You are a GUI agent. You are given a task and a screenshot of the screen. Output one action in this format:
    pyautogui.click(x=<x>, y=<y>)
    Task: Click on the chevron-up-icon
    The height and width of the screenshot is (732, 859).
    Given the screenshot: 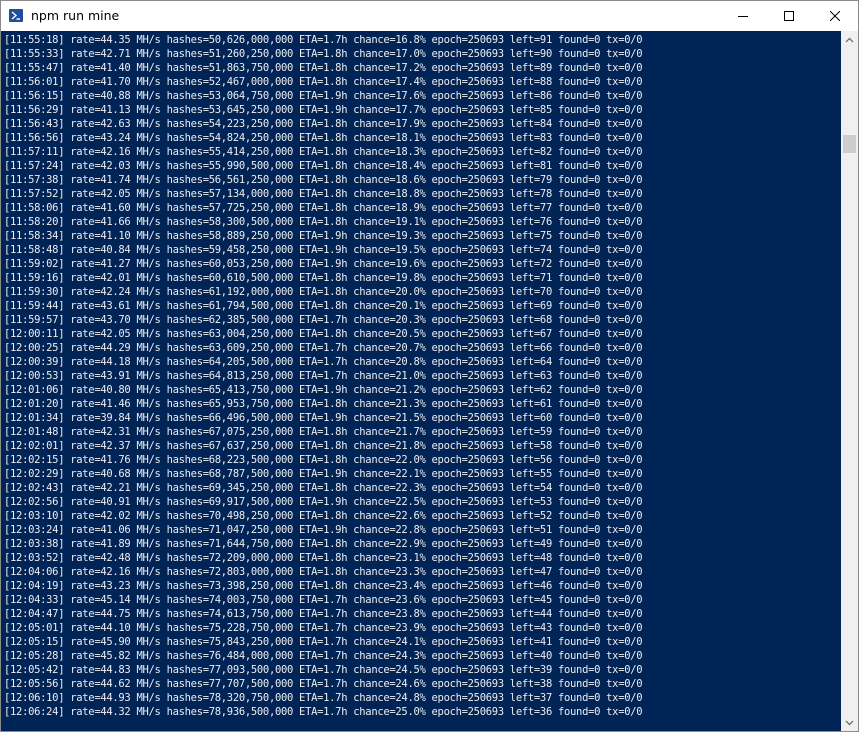 What is the action you would take?
    pyautogui.click(x=849, y=39)
    